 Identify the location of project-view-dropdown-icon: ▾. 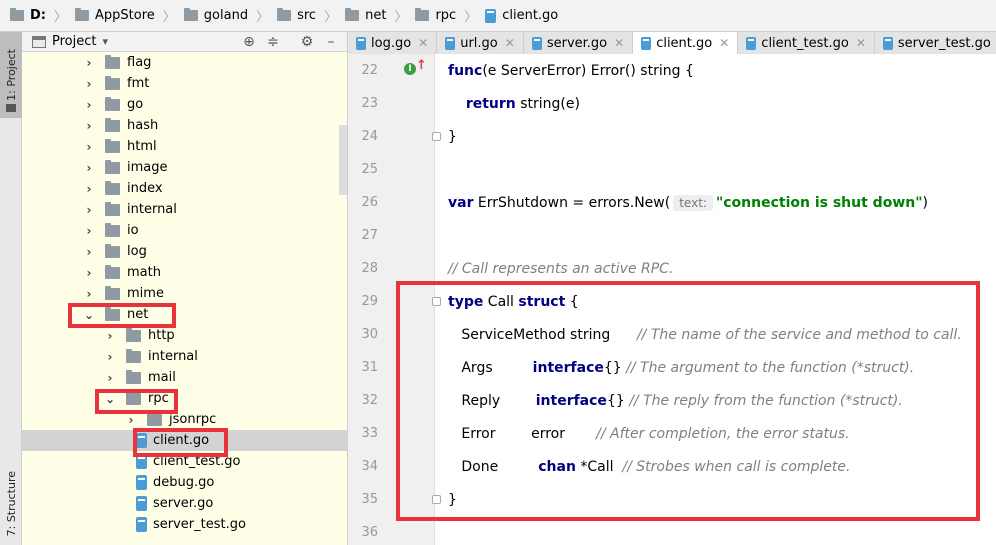
(105, 41).